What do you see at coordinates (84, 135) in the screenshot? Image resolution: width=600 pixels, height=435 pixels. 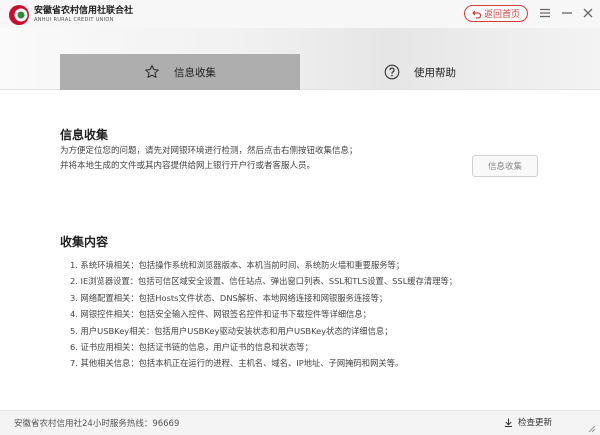 I see `info-section-title: 信息收集` at bounding box center [84, 135].